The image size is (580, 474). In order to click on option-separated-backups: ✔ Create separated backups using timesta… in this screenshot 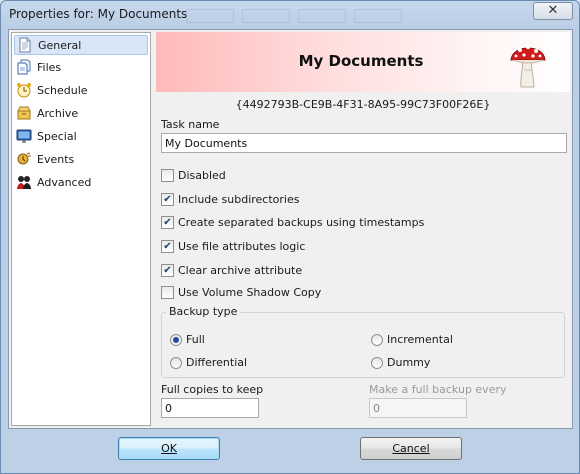, I will do `click(292, 222)`.